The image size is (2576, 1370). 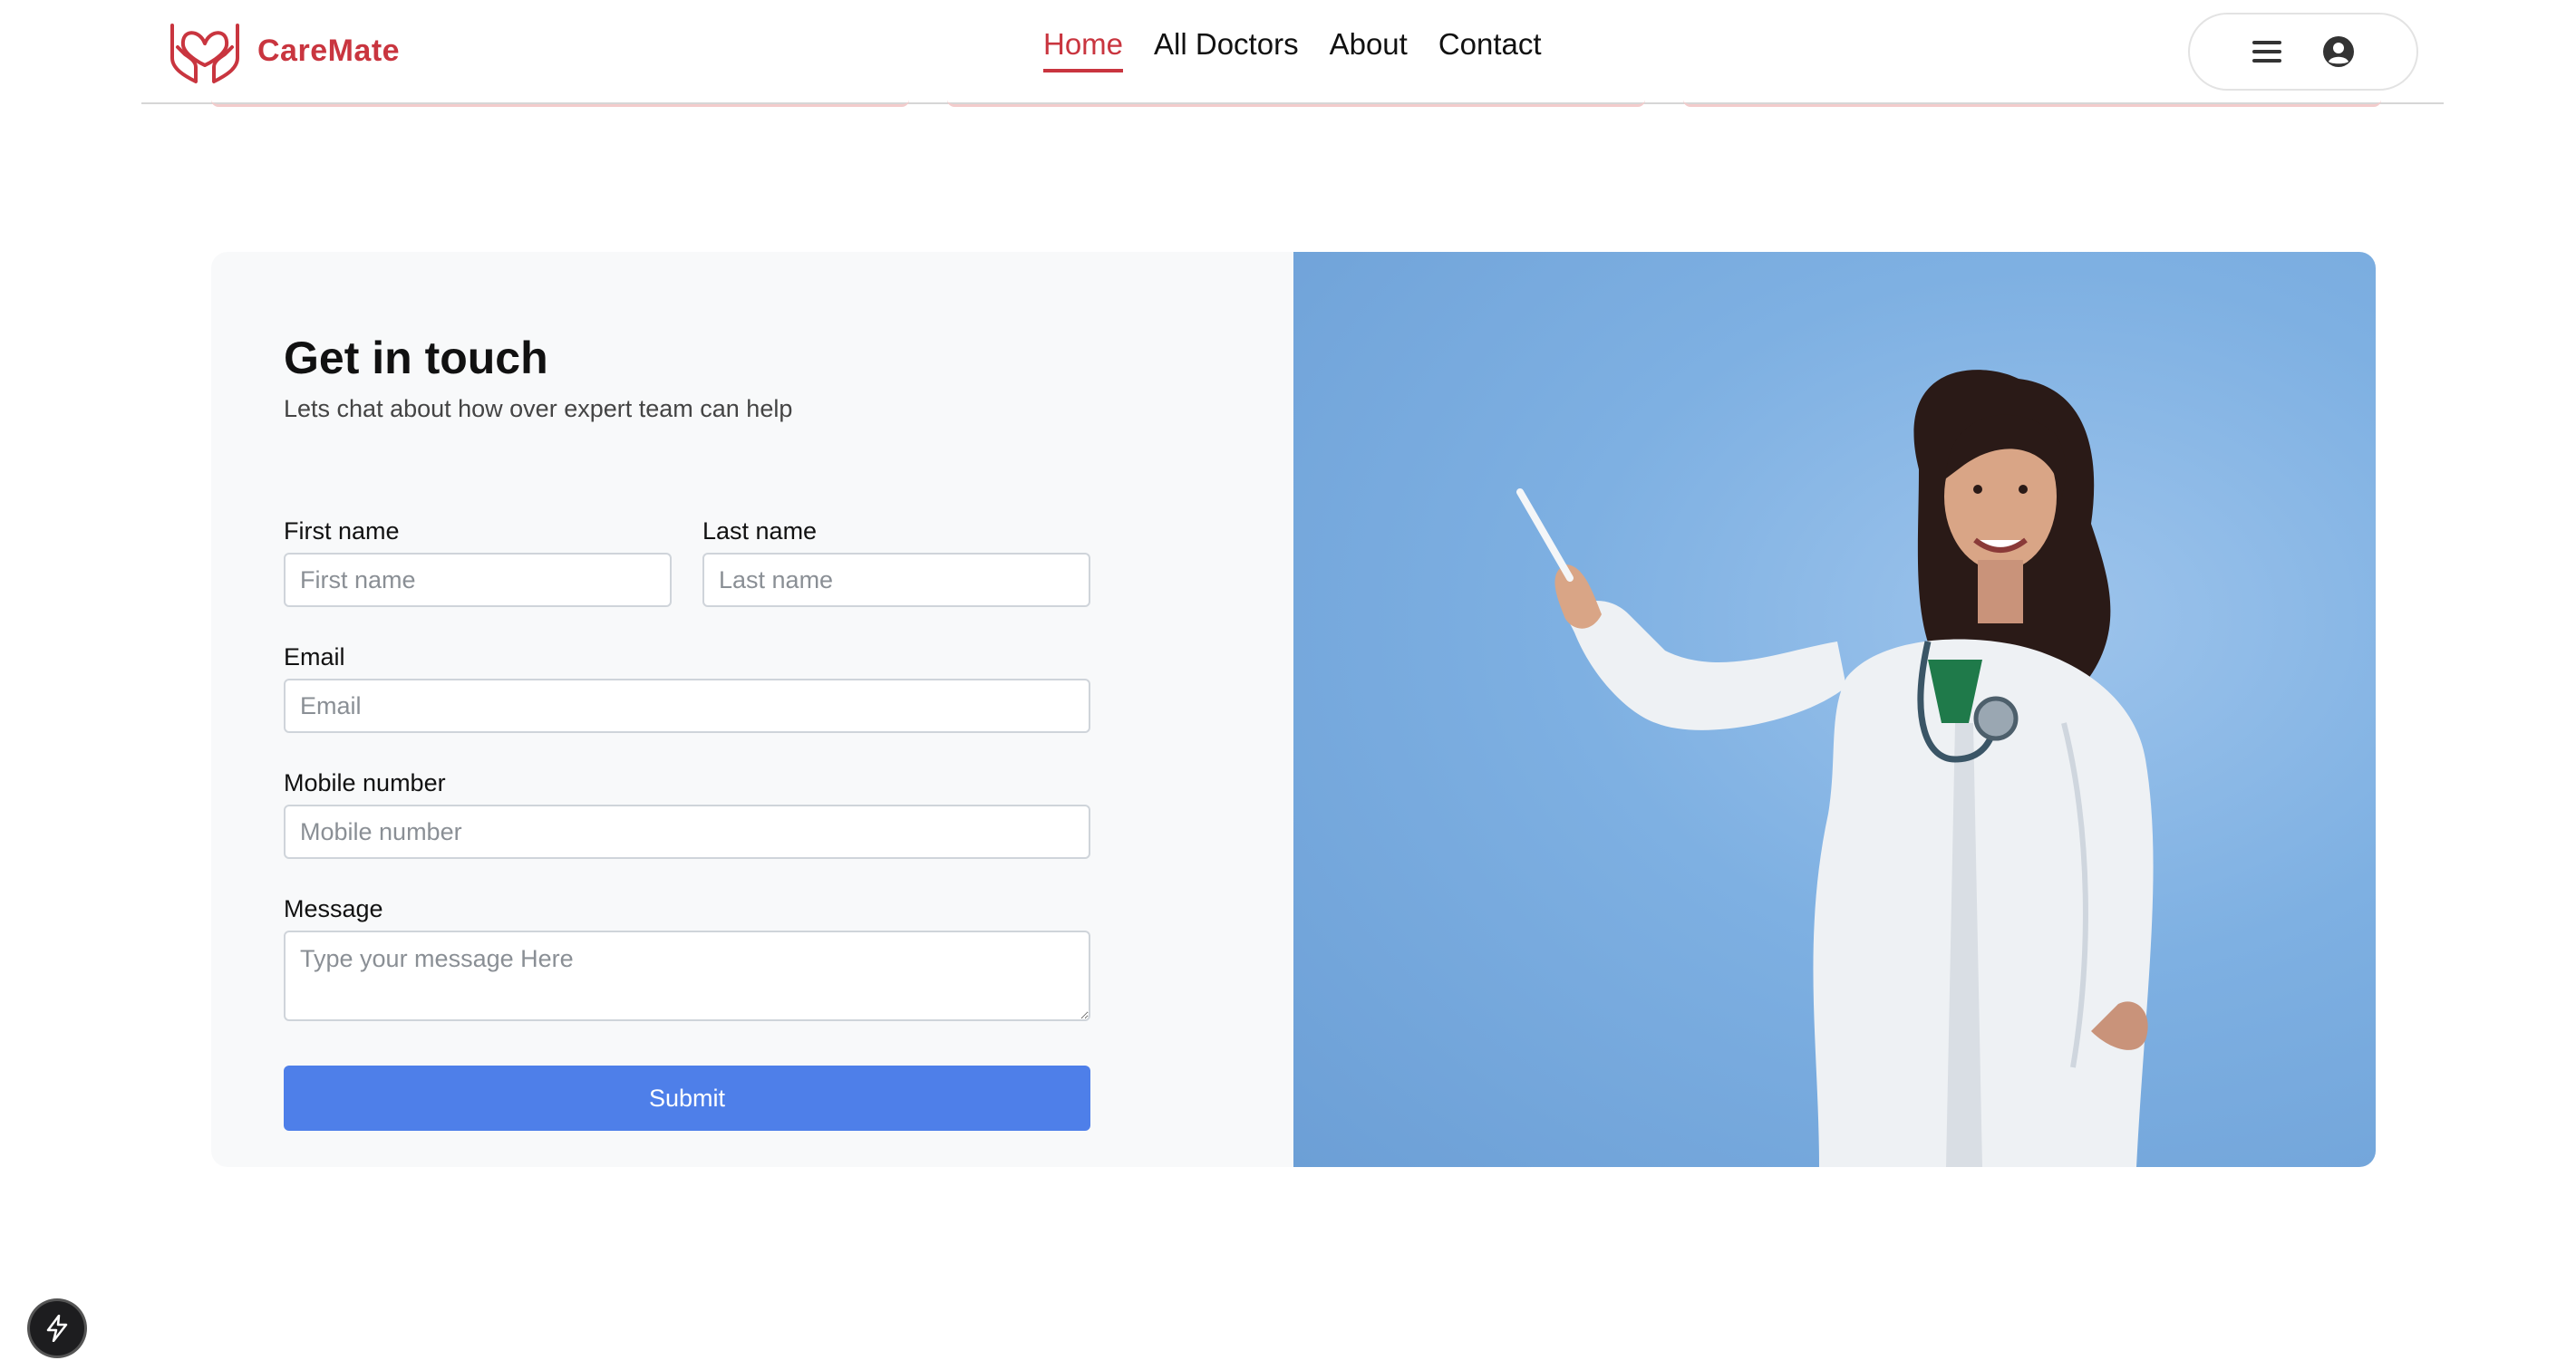 I want to click on first-name-group: First name, so click(x=478, y=562).